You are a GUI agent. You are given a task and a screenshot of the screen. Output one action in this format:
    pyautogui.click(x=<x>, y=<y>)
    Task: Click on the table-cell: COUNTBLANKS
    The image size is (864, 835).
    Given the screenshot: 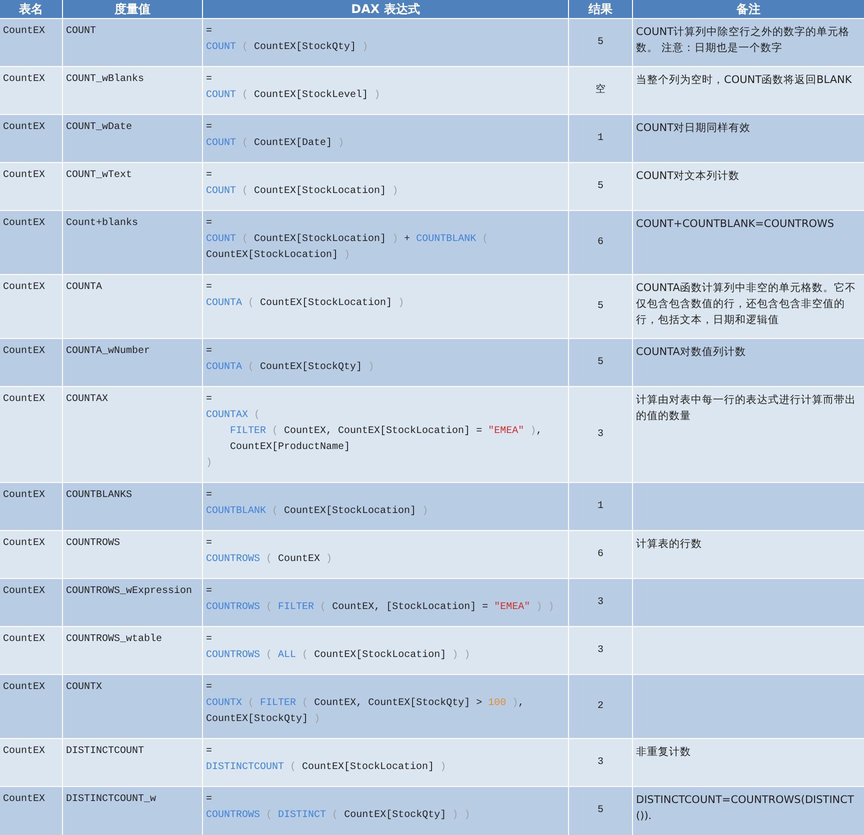 What is the action you would take?
    pyautogui.click(x=132, y=506)
    